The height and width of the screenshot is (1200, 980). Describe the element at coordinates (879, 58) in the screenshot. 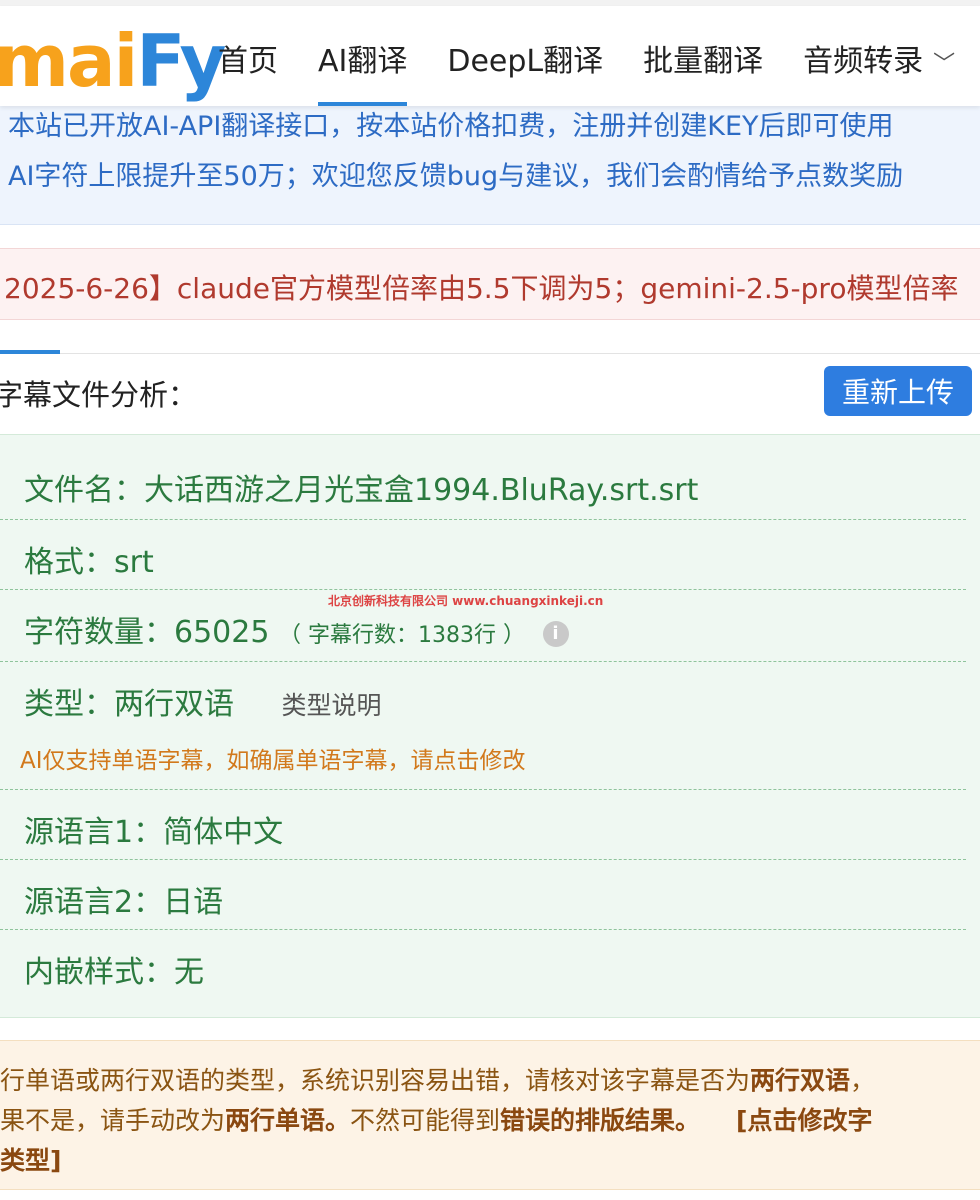

I see `nav-audio-transcribe: 音频转录 ﹀` at that location.